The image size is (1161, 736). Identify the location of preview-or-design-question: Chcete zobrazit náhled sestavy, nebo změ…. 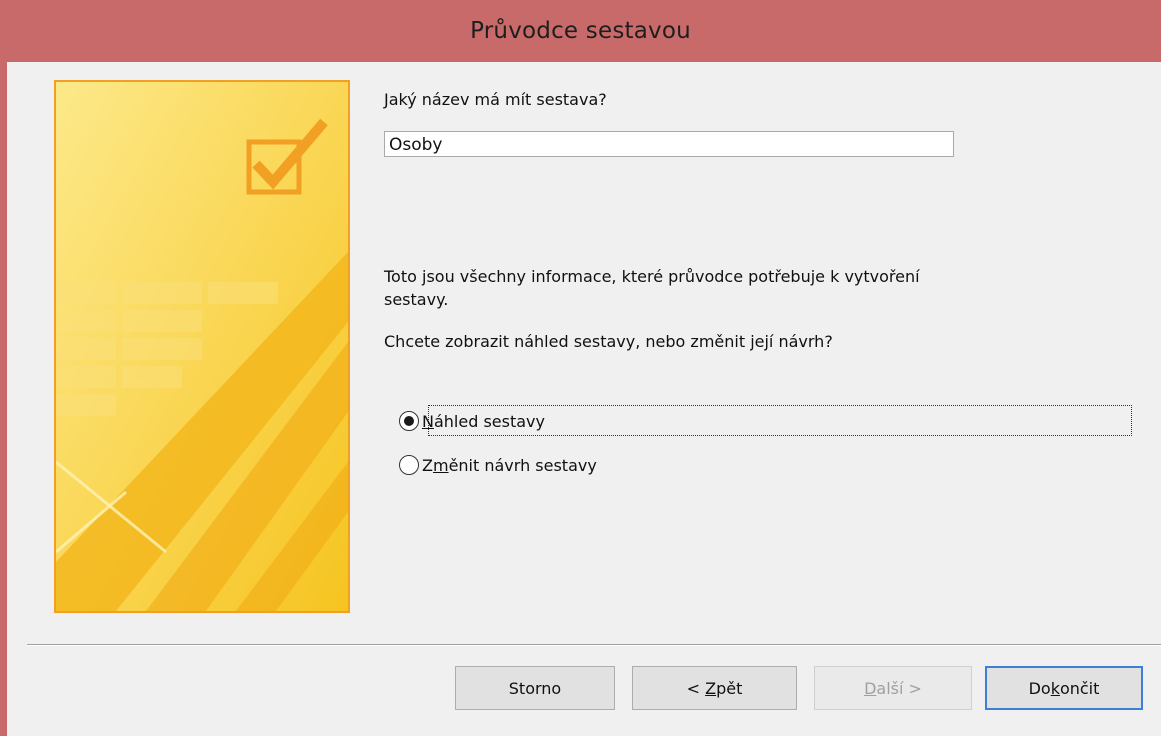
(608, 341).